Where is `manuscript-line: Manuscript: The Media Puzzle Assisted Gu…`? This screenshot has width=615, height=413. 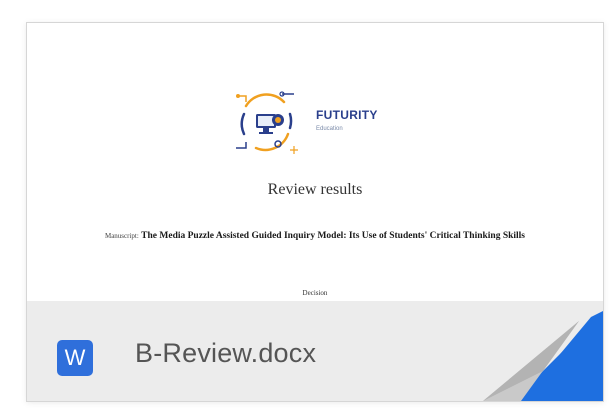 manuscript-line: Manuscript: The Media Puzzle Assisted Gu… is located at coordinates (315, 236).